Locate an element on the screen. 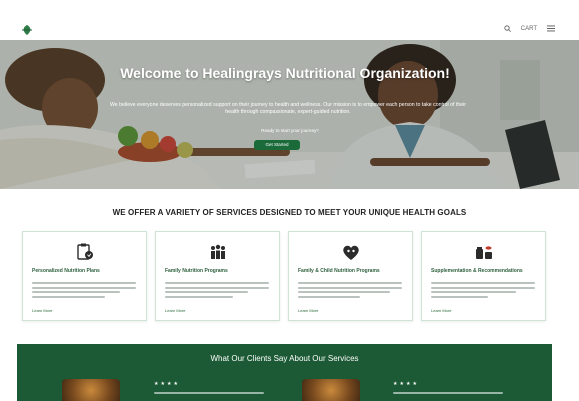 The image size is (579, 401). heart-family-icon is located at coordinates (350, 252).